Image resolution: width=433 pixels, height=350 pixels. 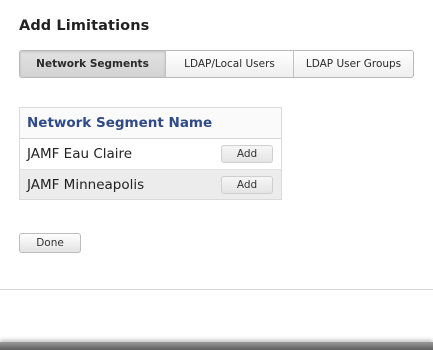 What do you see at coordinates (230, 64) in the screenshot?
I see `tab-ldap-local-users: LDAP/Local Users` at bounding box center [230, 64].